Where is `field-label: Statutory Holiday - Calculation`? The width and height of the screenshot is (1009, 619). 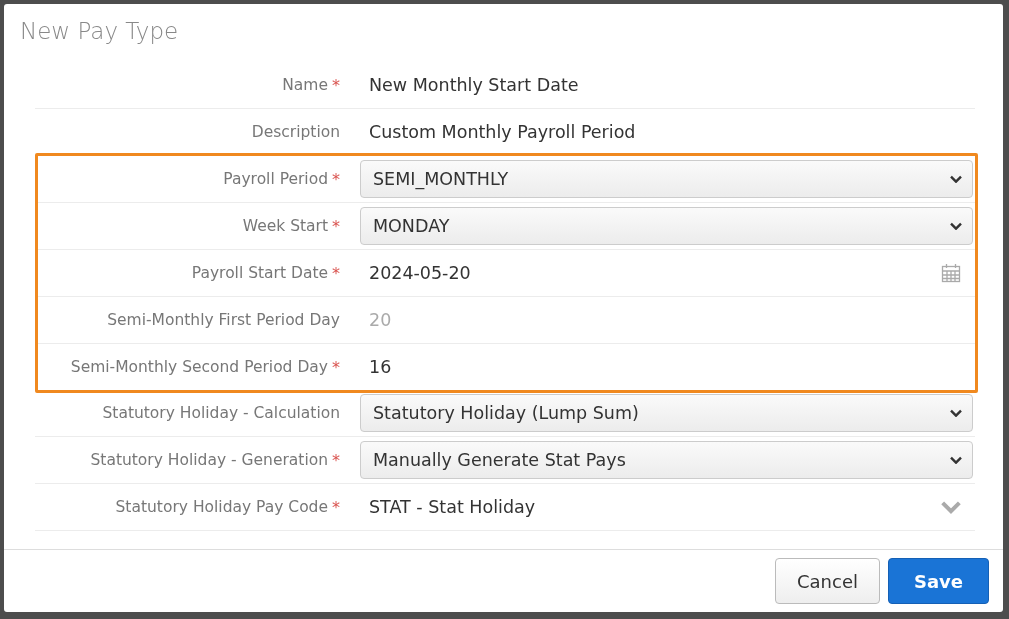
field-label: Statutory Holiday - Calculation is located at coordinates (221, 413).